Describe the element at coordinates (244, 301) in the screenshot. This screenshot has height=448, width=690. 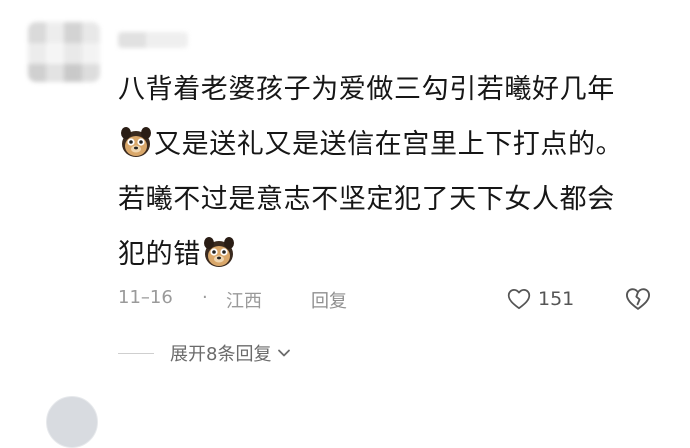
I see `comment-location: 江西` at that location.